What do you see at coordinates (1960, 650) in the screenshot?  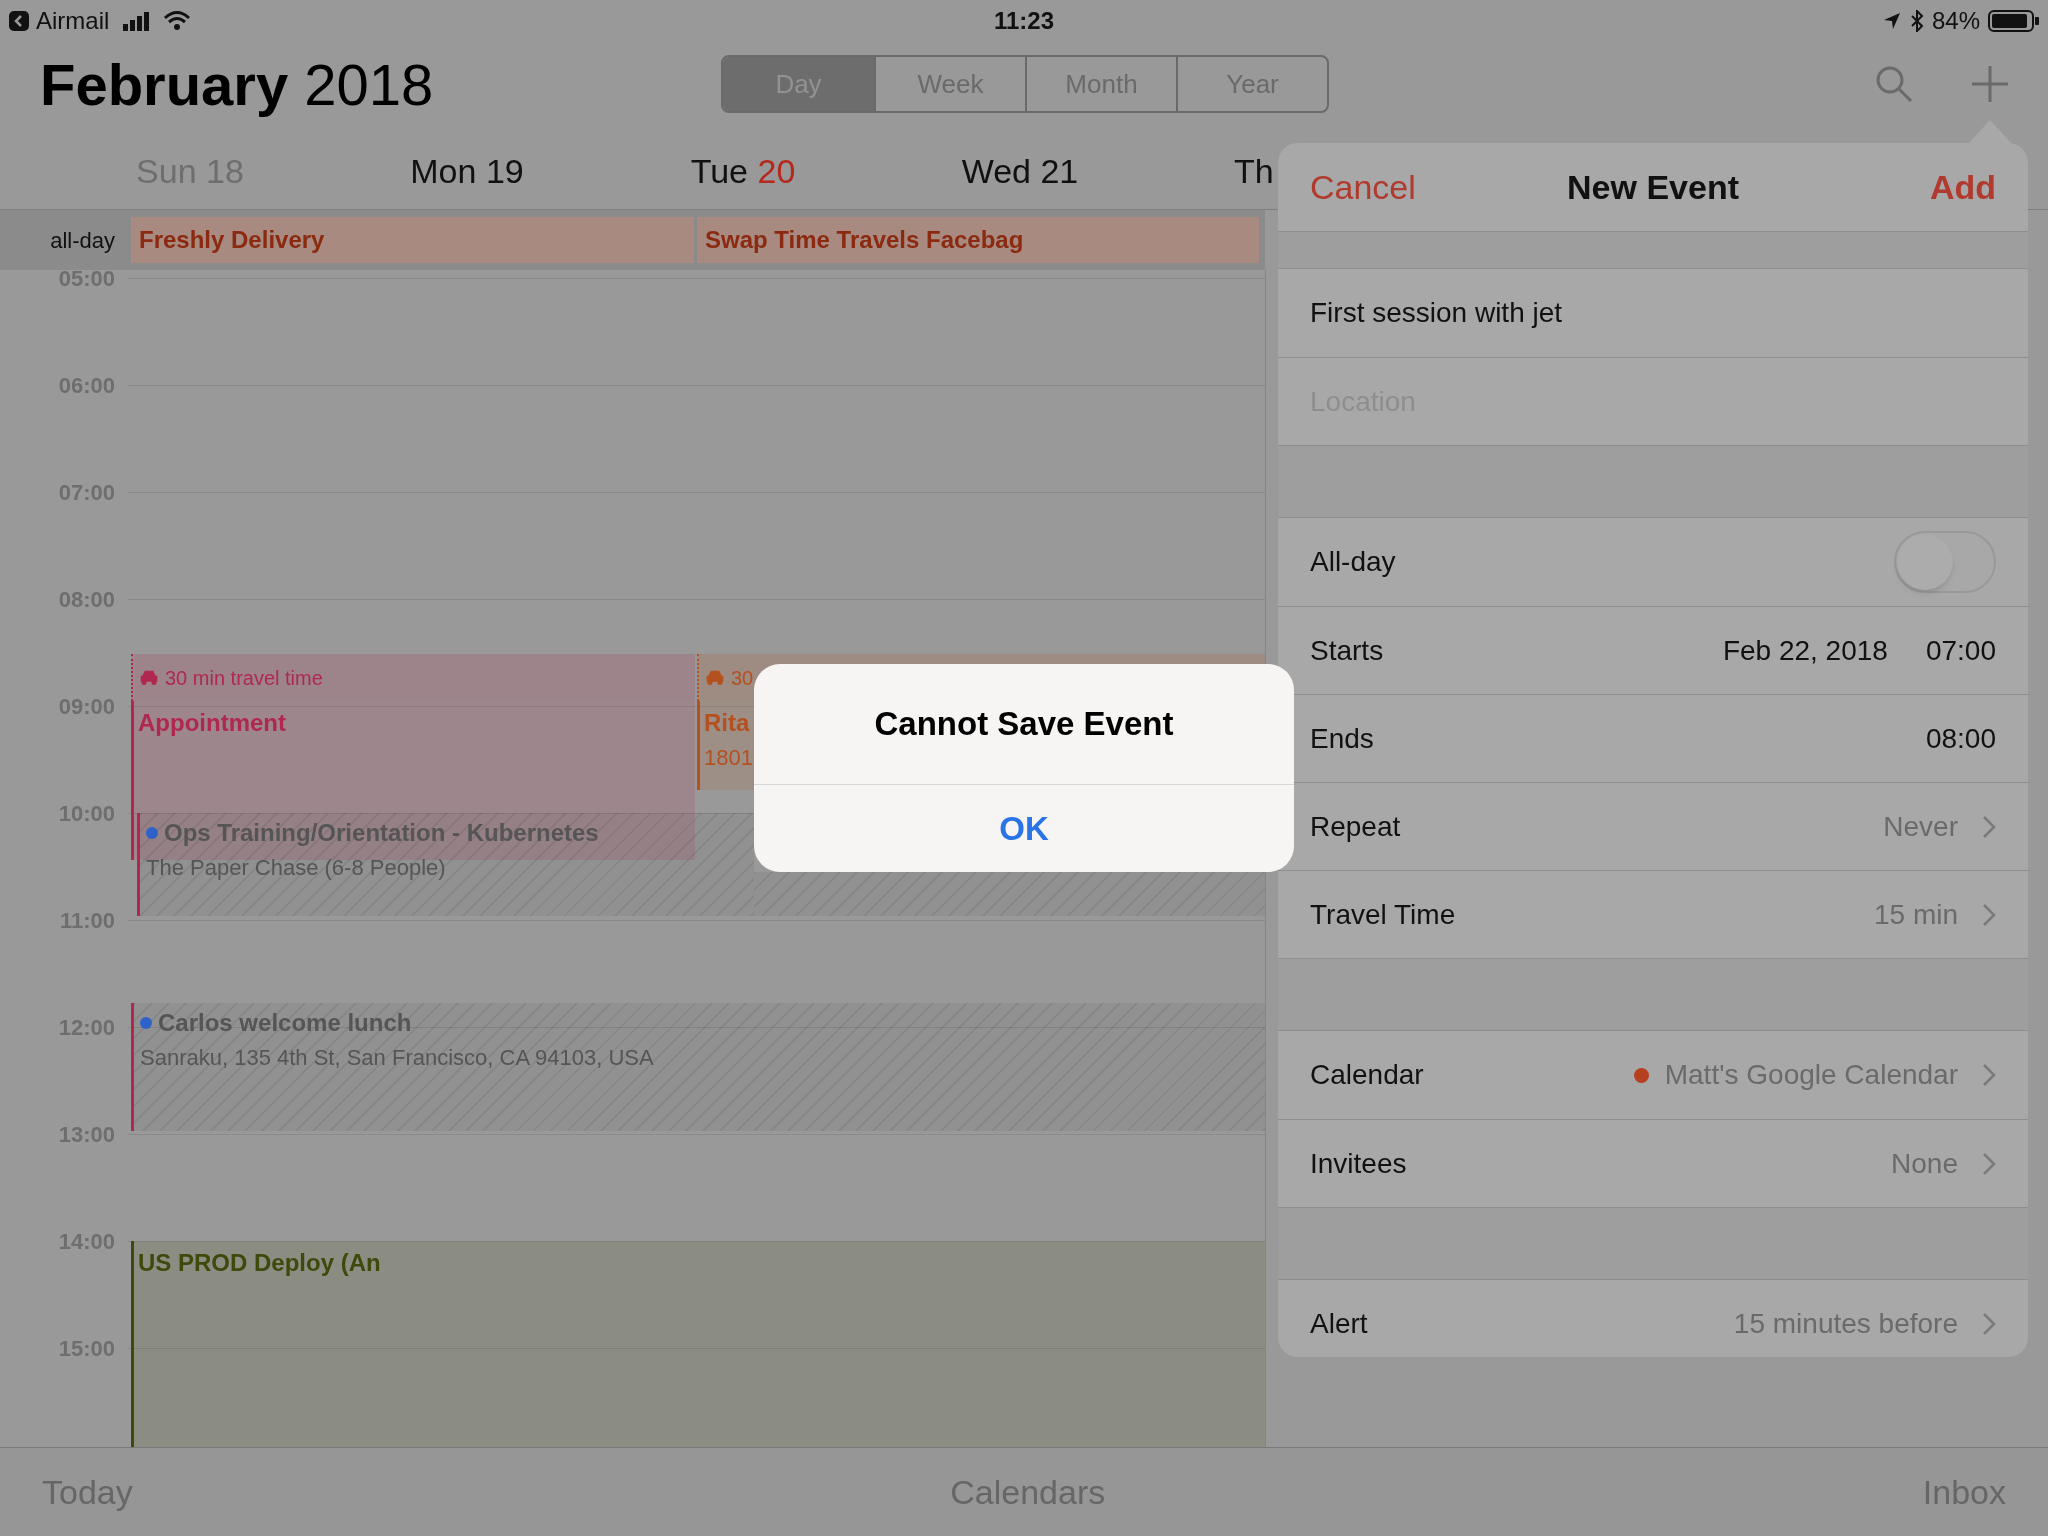 I see `time-value: 07:00` at bounding box center [1960, 650].